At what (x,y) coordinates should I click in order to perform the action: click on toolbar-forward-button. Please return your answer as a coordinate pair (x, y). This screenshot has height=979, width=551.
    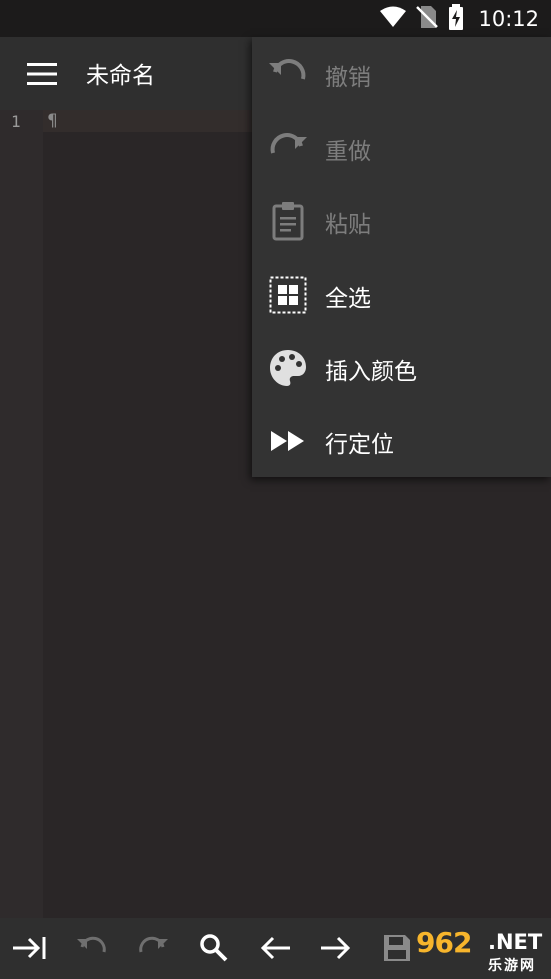
    Looking at the image, I should click on (336, 948).